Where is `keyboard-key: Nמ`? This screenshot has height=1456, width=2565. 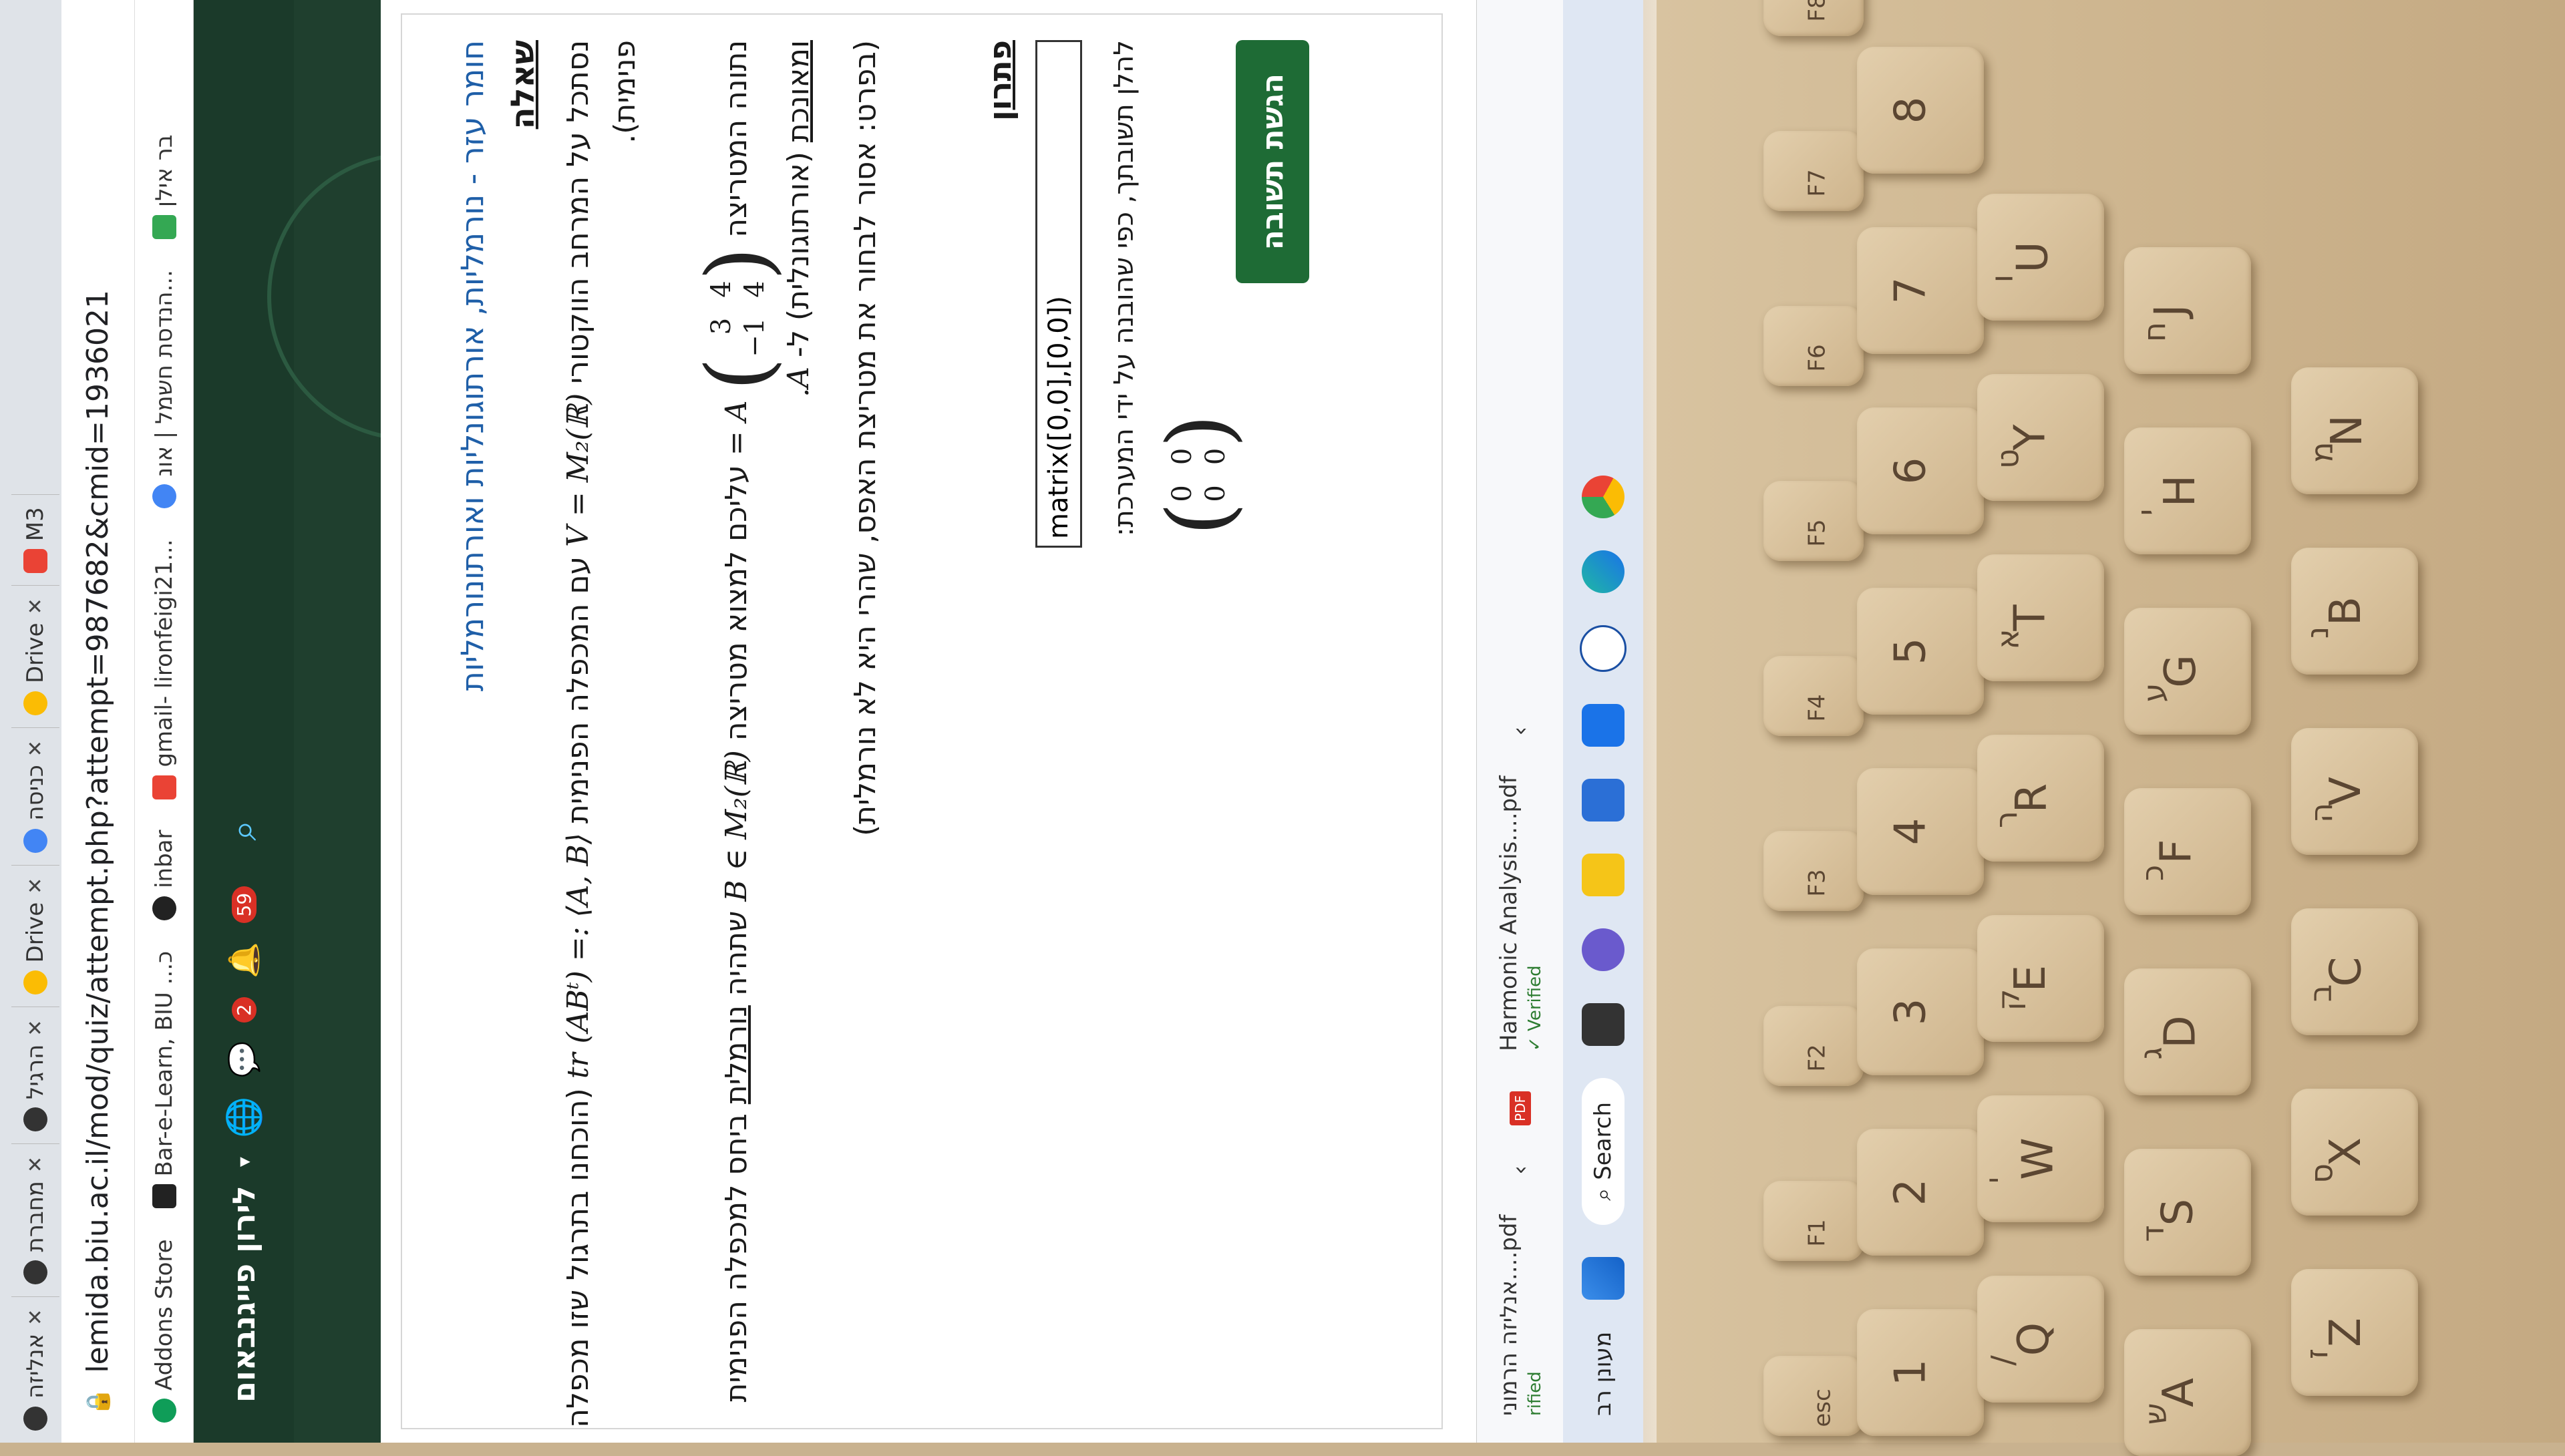
keyboard-key: Nמ is located at coordinates (2354, 431).